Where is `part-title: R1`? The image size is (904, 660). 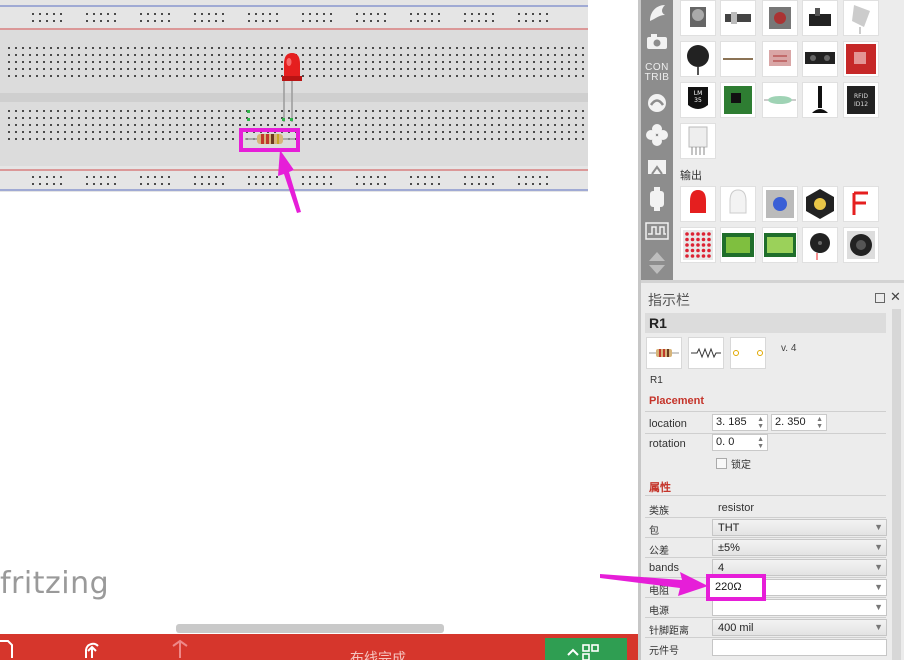 part-title: R1 is located at coordinates (658, 323).